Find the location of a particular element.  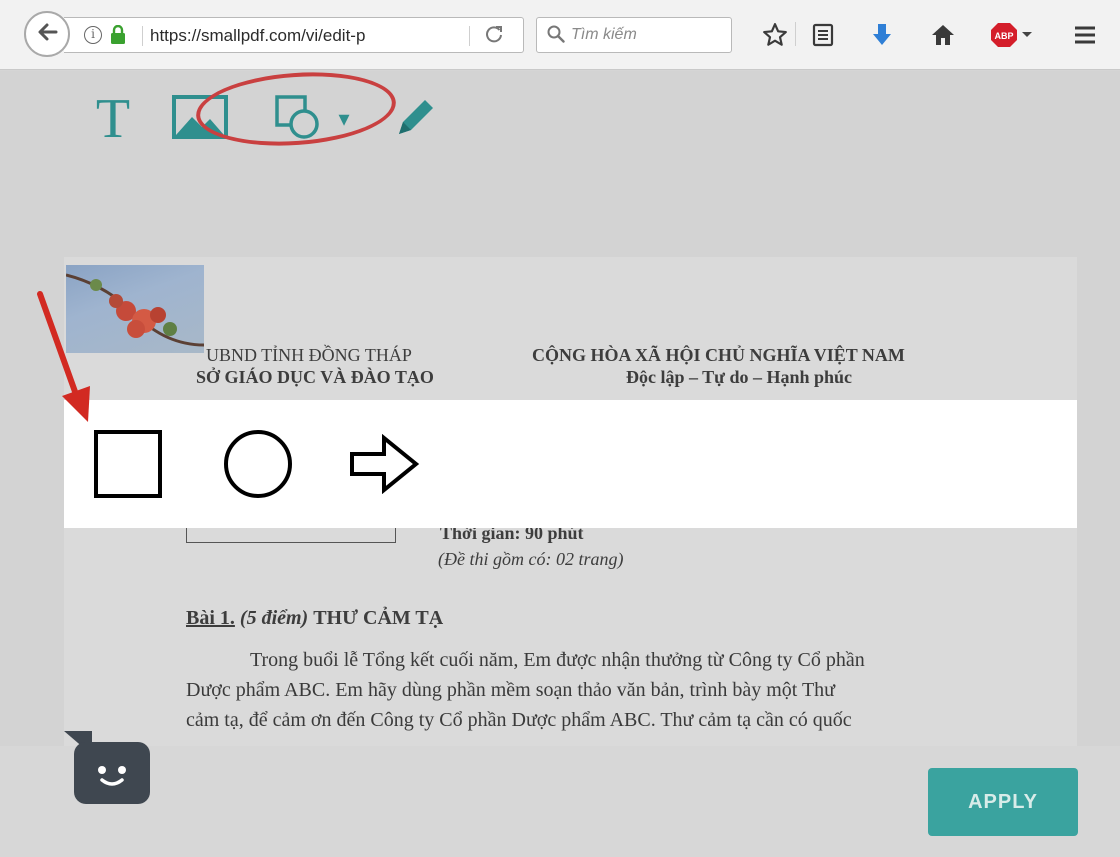

lock-icon is located at coordinates (118, 37).